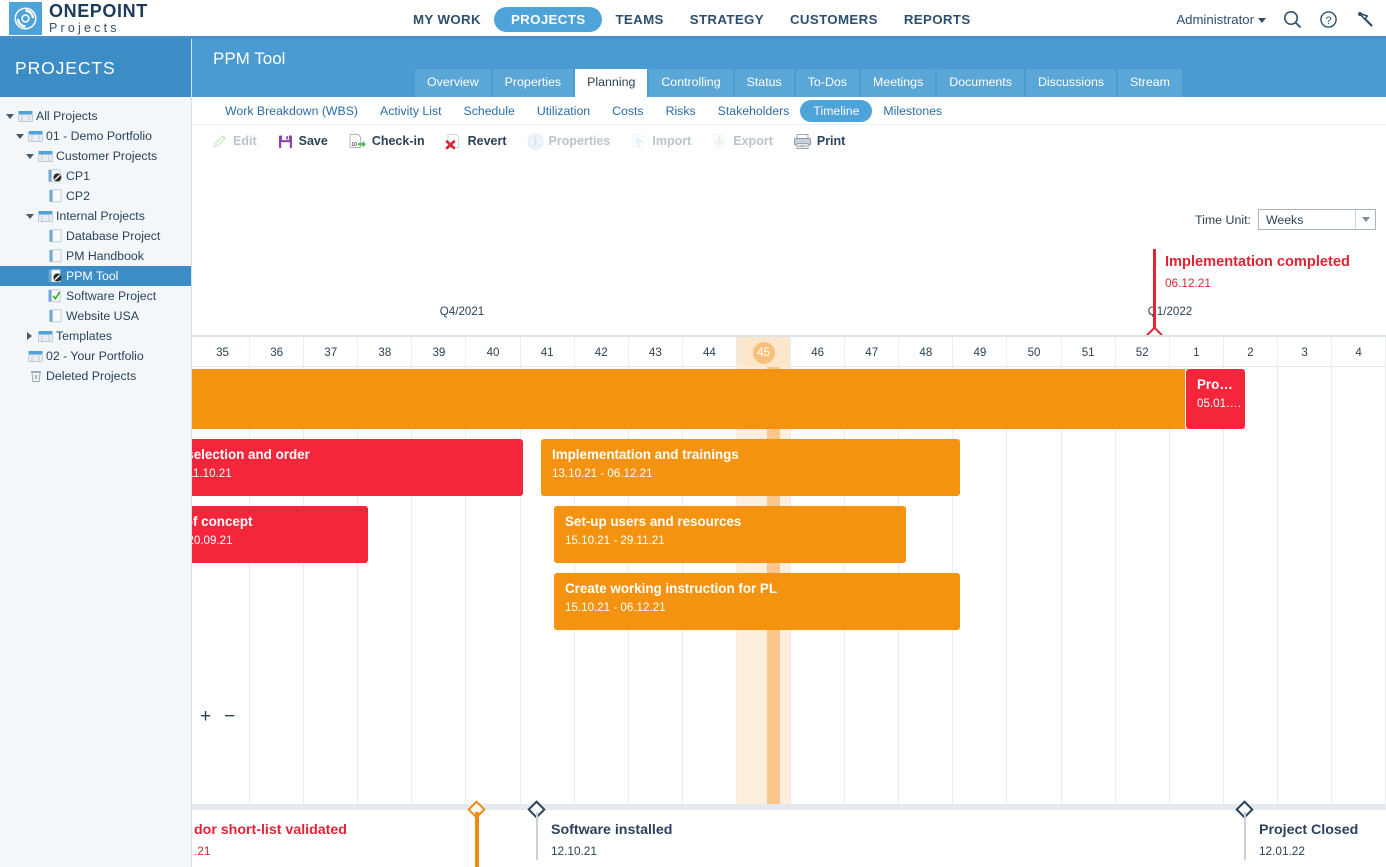  I want to click on page-title: PPM Tool, so click(249, 58).